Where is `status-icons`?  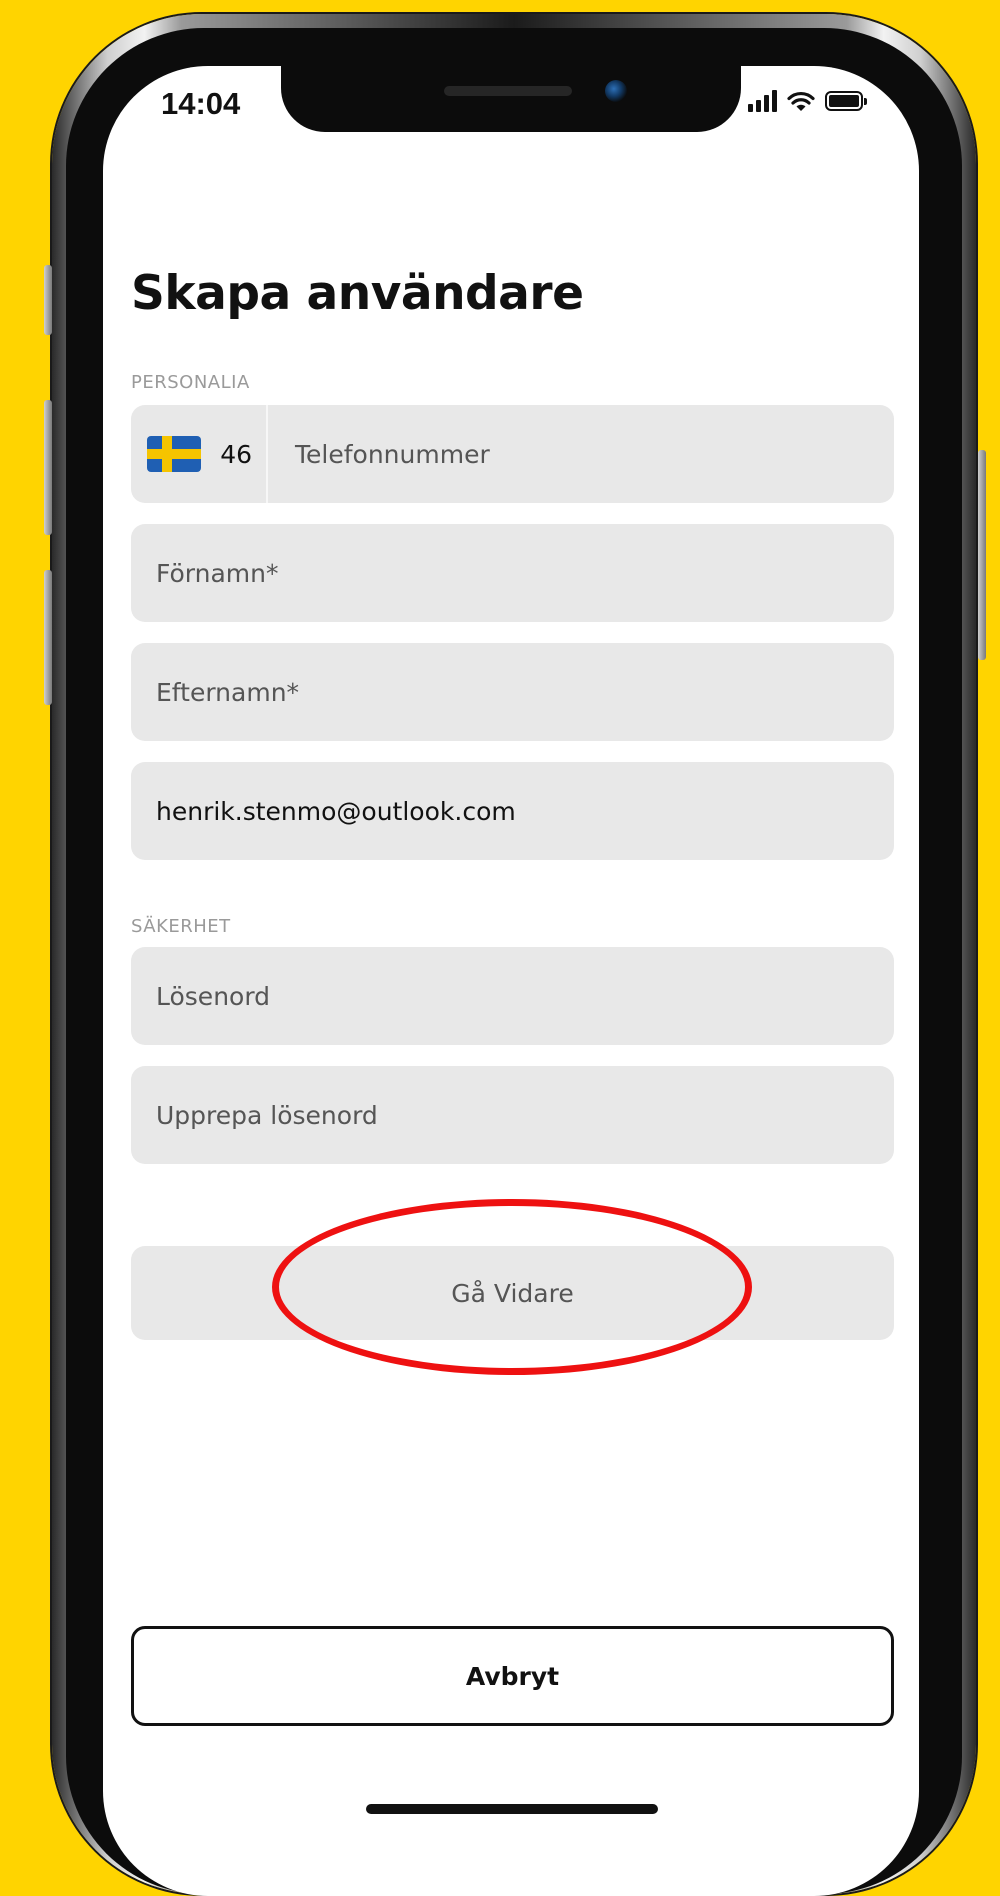
status-icons is located at coordinates (807, 101).